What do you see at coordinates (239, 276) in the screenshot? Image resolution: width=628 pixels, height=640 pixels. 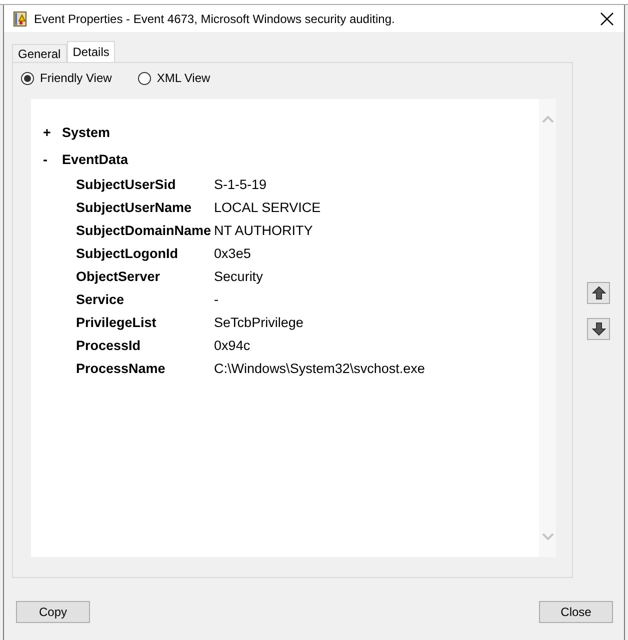 I see `field-value: Security` at bounding box center [239, 276].